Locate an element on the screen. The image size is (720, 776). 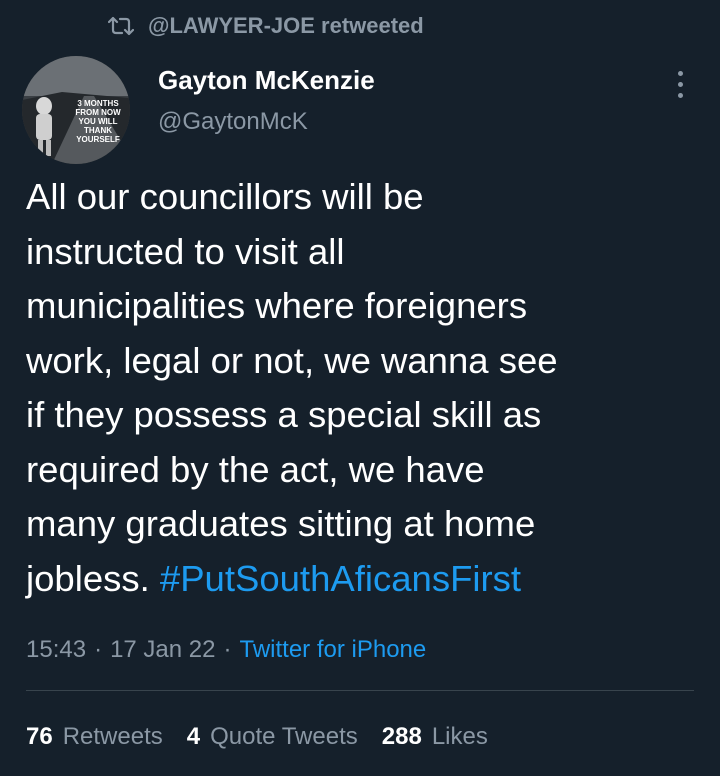
svg-text: 3 MONTHS is located at coordinates (98, 103).